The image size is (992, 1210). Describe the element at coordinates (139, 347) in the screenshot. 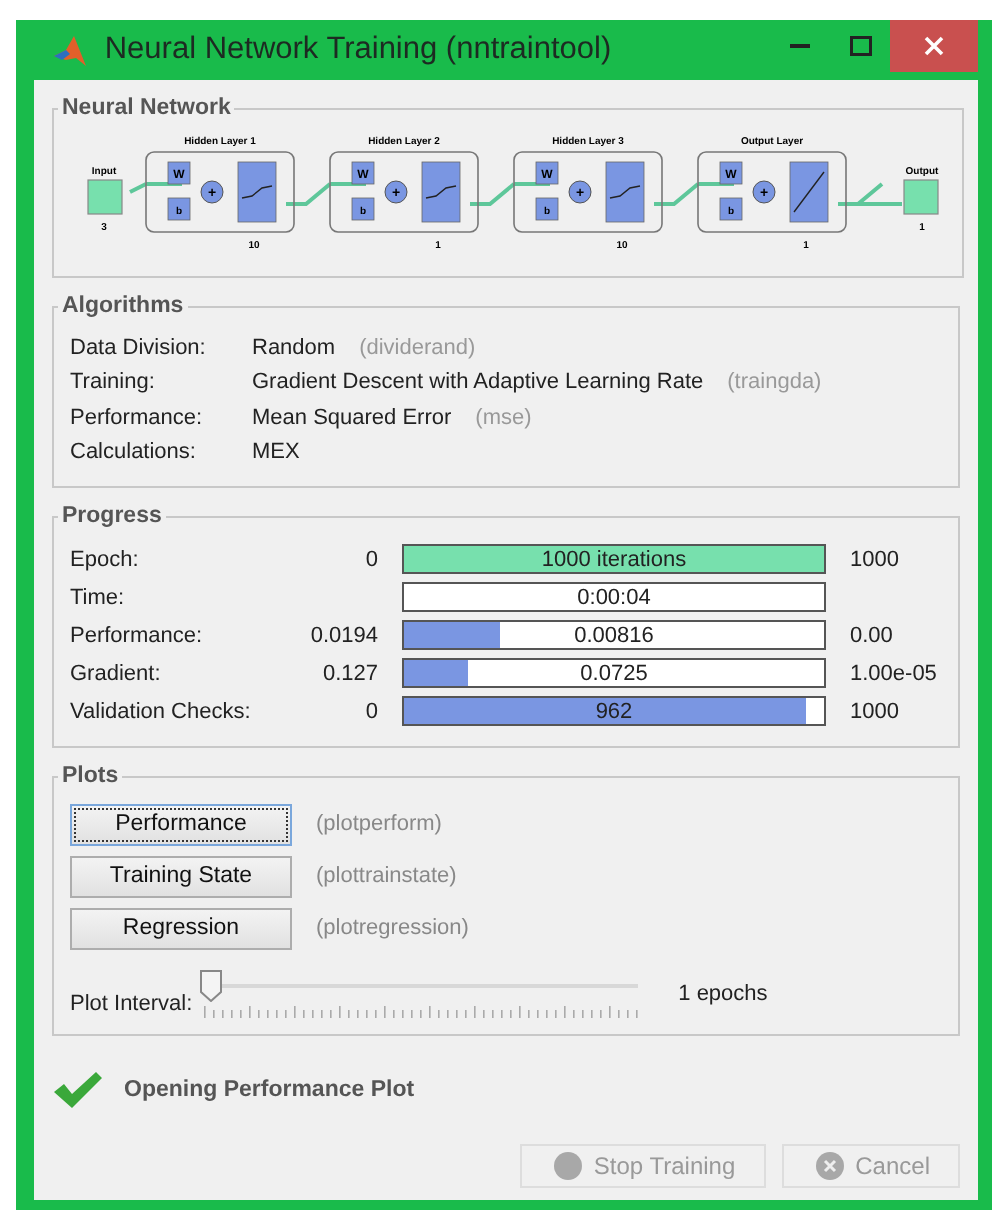

I see `algorithm-label: Data Division:` at that location.